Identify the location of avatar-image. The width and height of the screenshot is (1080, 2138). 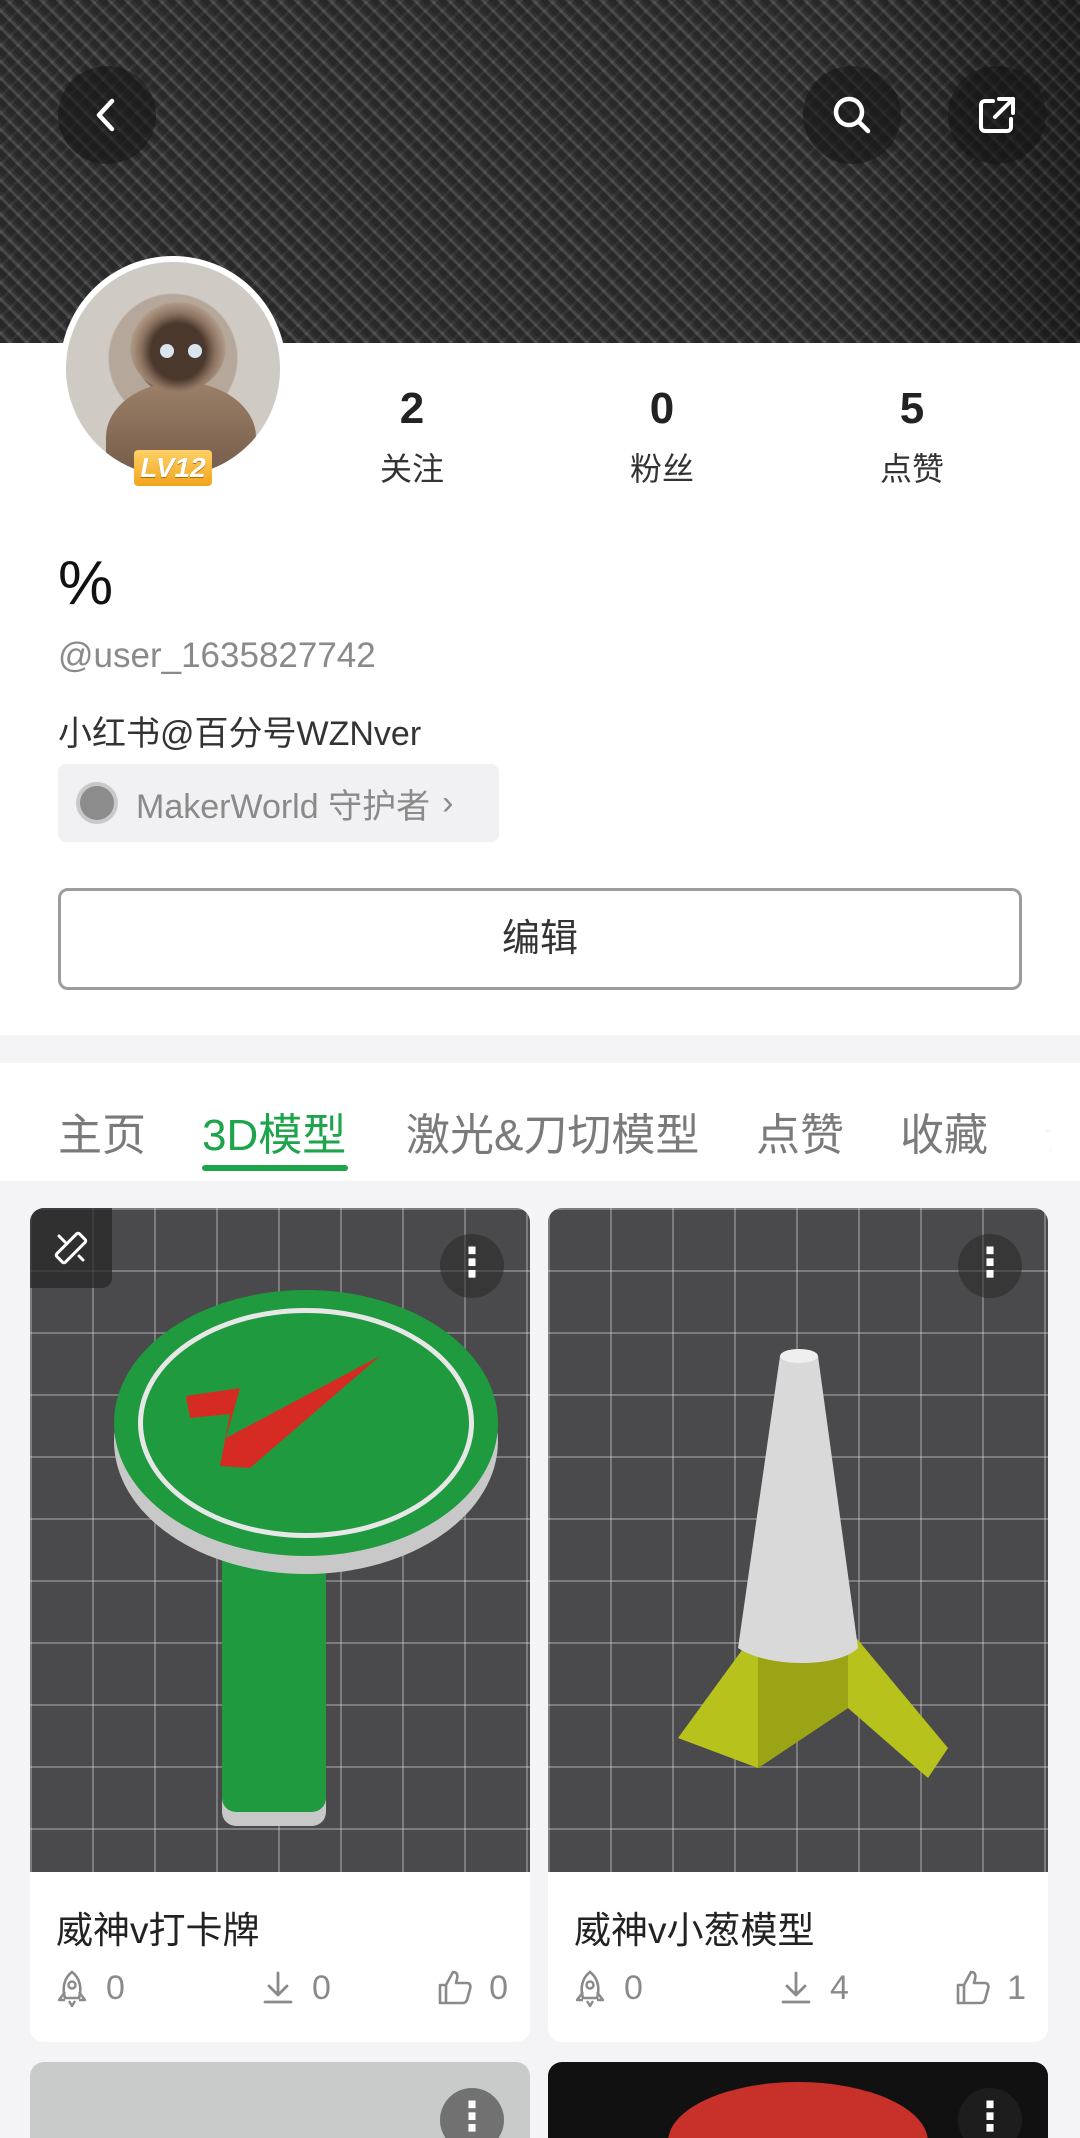
(173, 369).